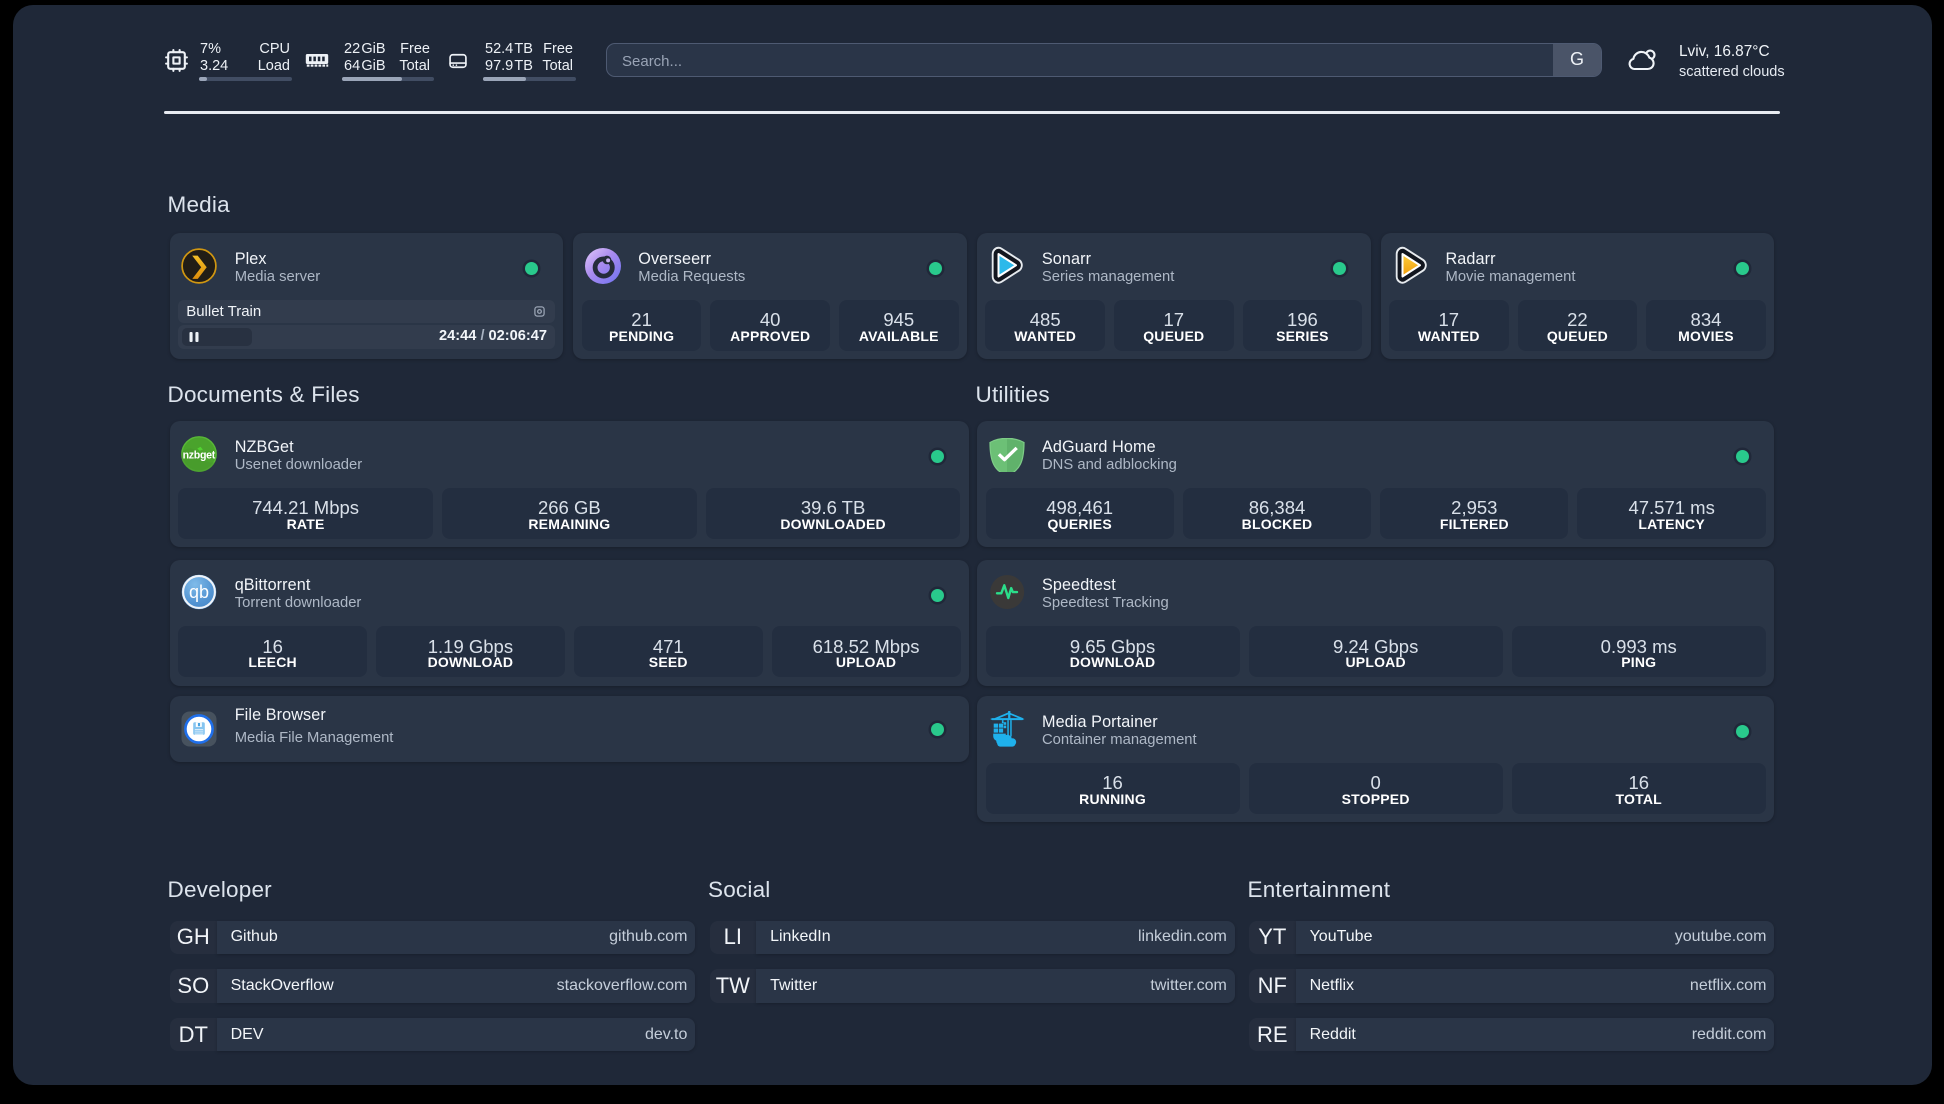 The image size is (1944, 1104). What do you see at coordinates (199, 455) in the screenshot?
I see `svg-text: nzbget` at bounding box center [199, 455].